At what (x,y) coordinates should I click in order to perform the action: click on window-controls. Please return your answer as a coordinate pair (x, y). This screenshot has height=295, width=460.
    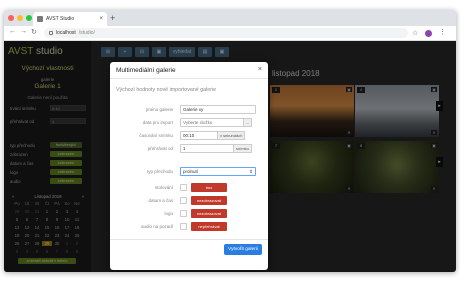
    Looking at the image, I should click on (20, 18).